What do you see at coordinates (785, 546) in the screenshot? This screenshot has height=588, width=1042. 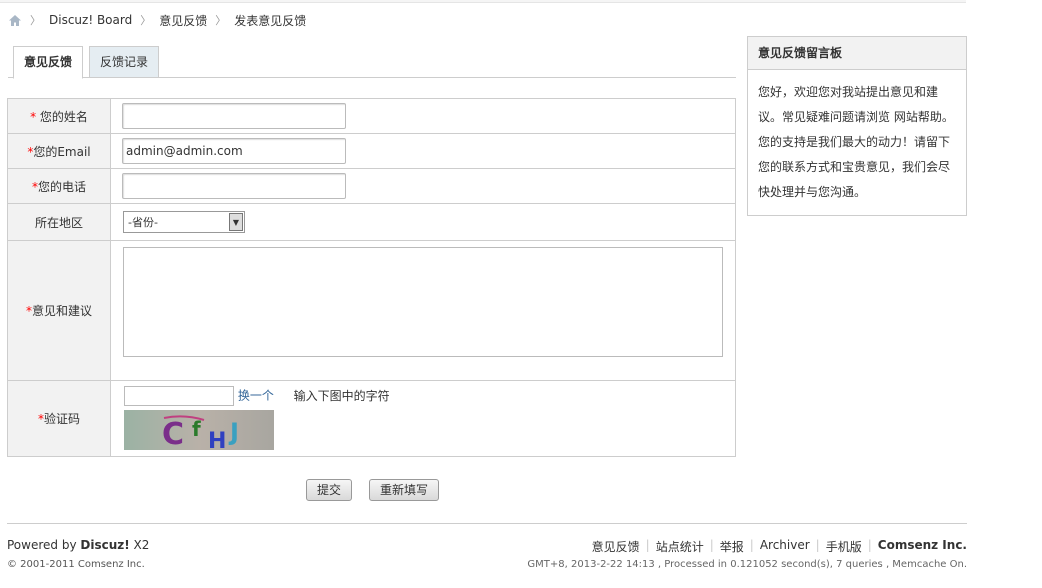 I see `footer-link-archiver: Archiver` at bounding box center [785, 546].